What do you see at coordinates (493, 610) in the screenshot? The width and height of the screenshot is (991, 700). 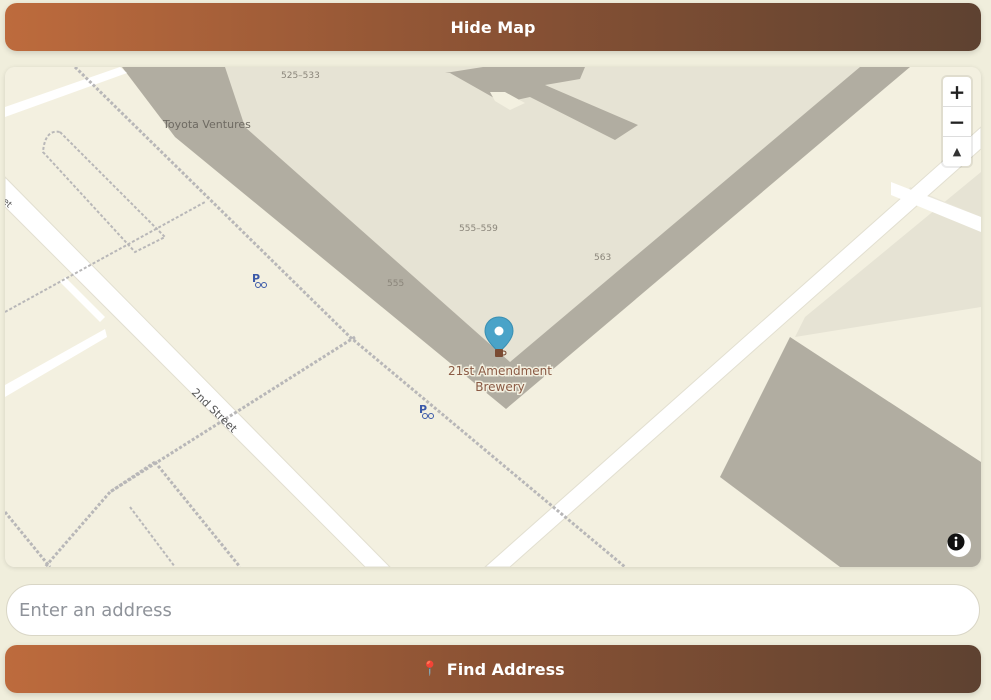 I see `address-input` at bounding box center [493, 610].